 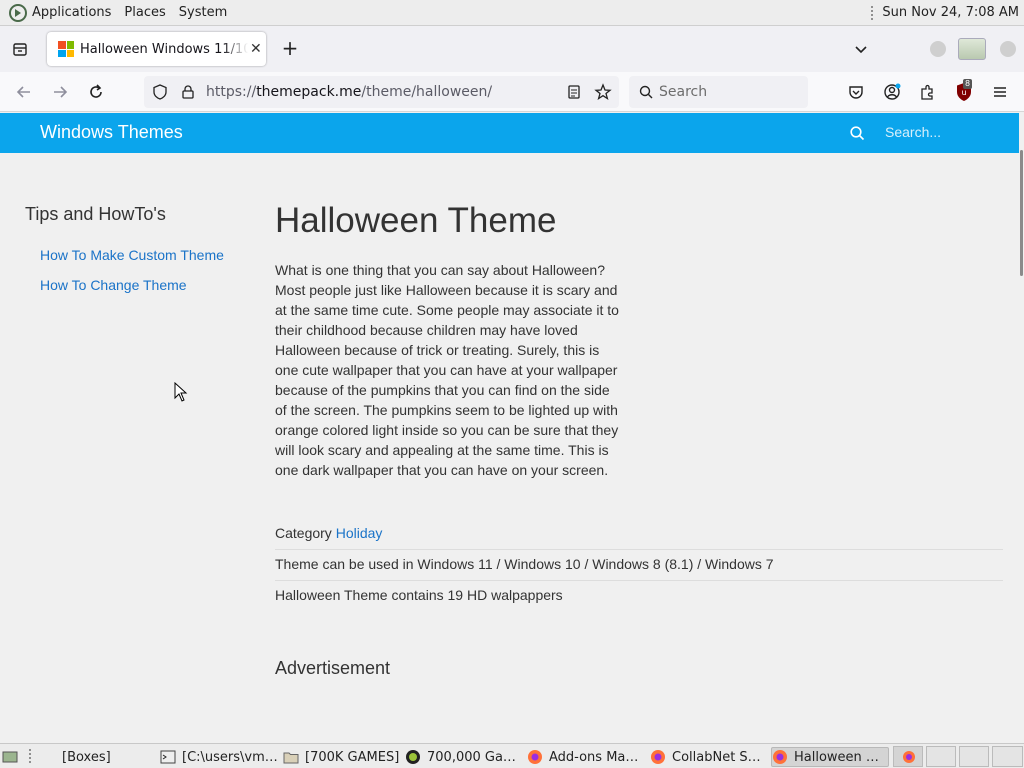 I want to click on mouse-cursor-icon, so click(x=181, y=392).